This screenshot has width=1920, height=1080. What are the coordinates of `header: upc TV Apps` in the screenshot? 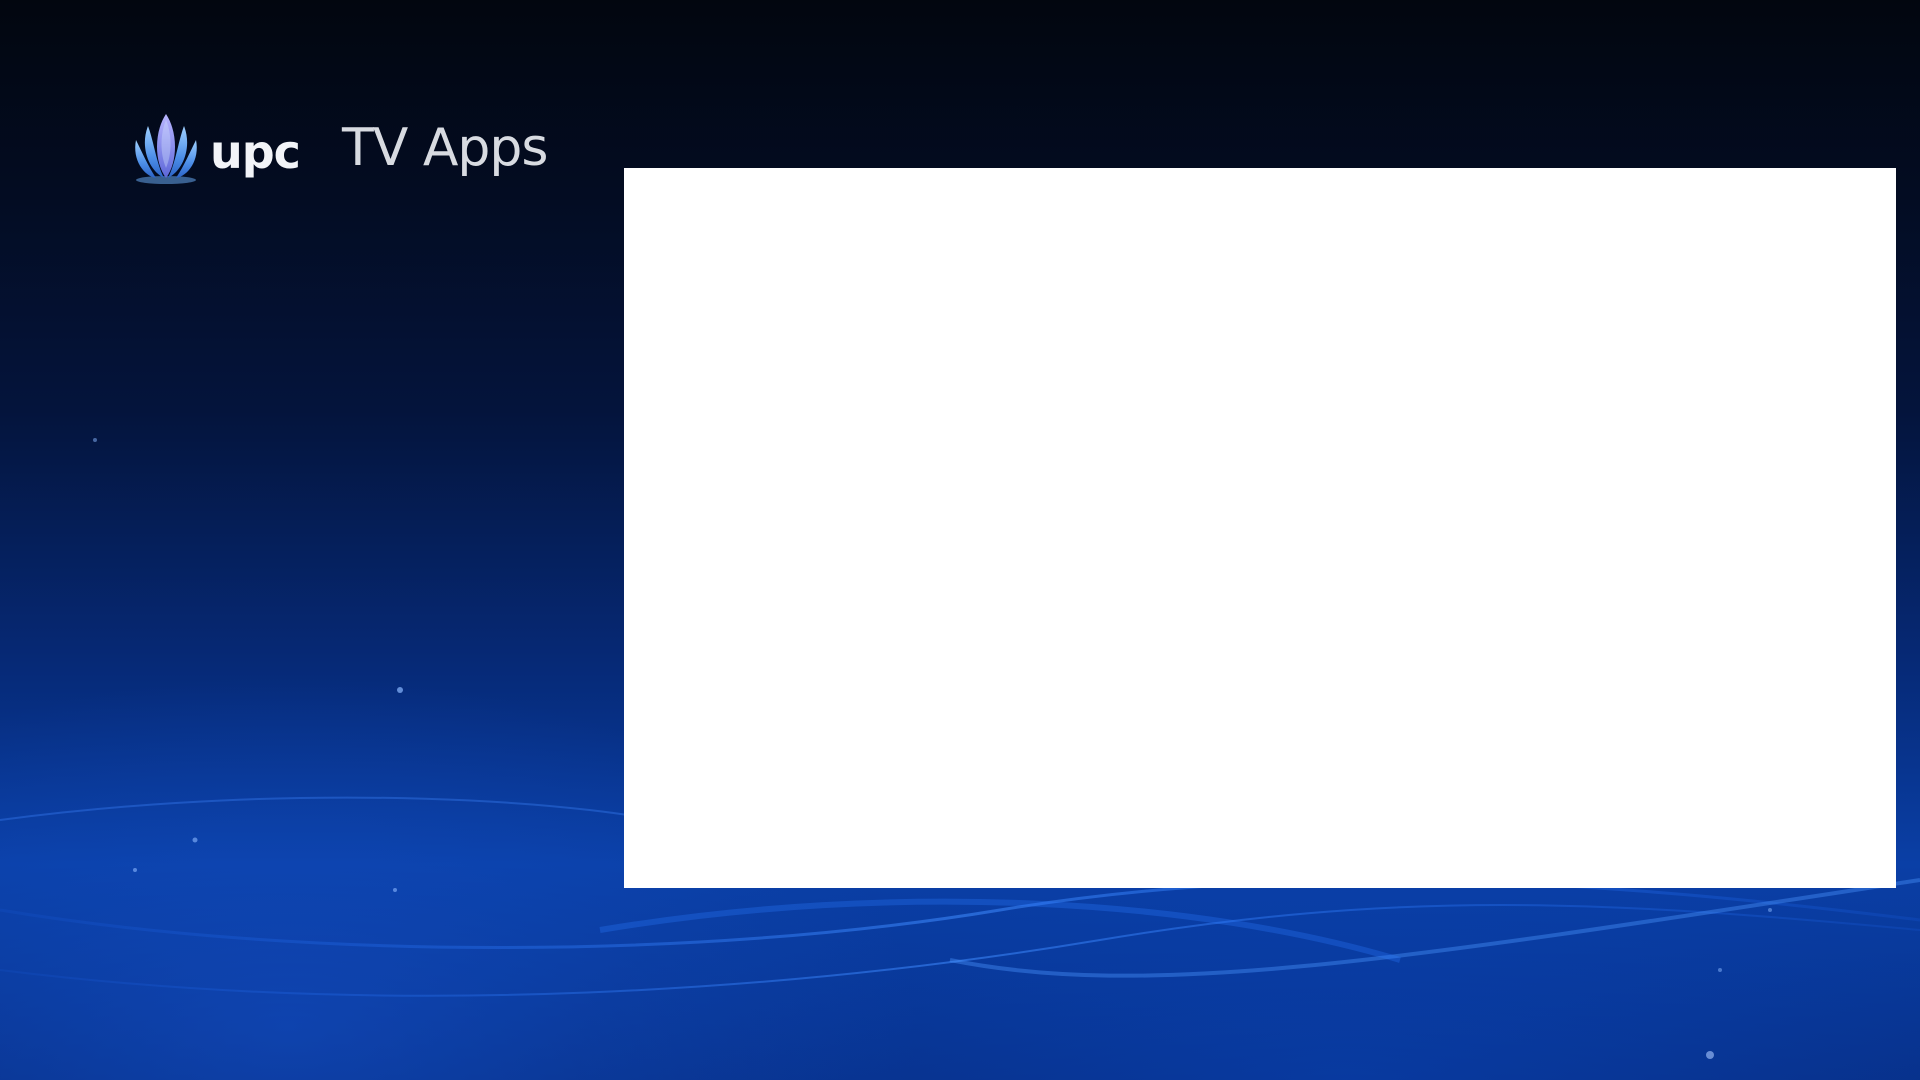 It's located at (339, 148).